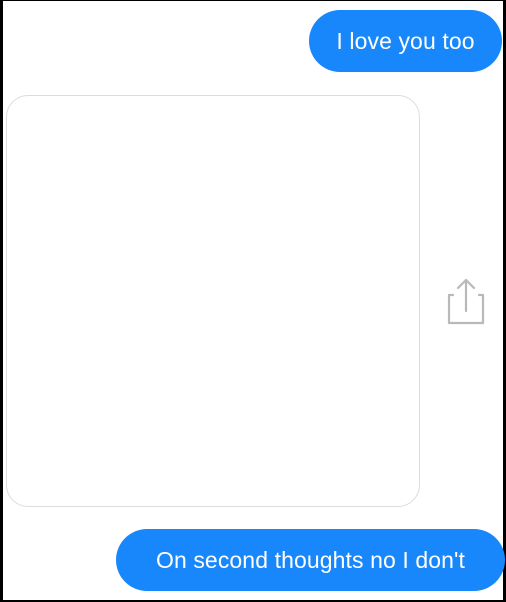 The image size is (506, 602). I want to click on share-icon, so click(466, 301).